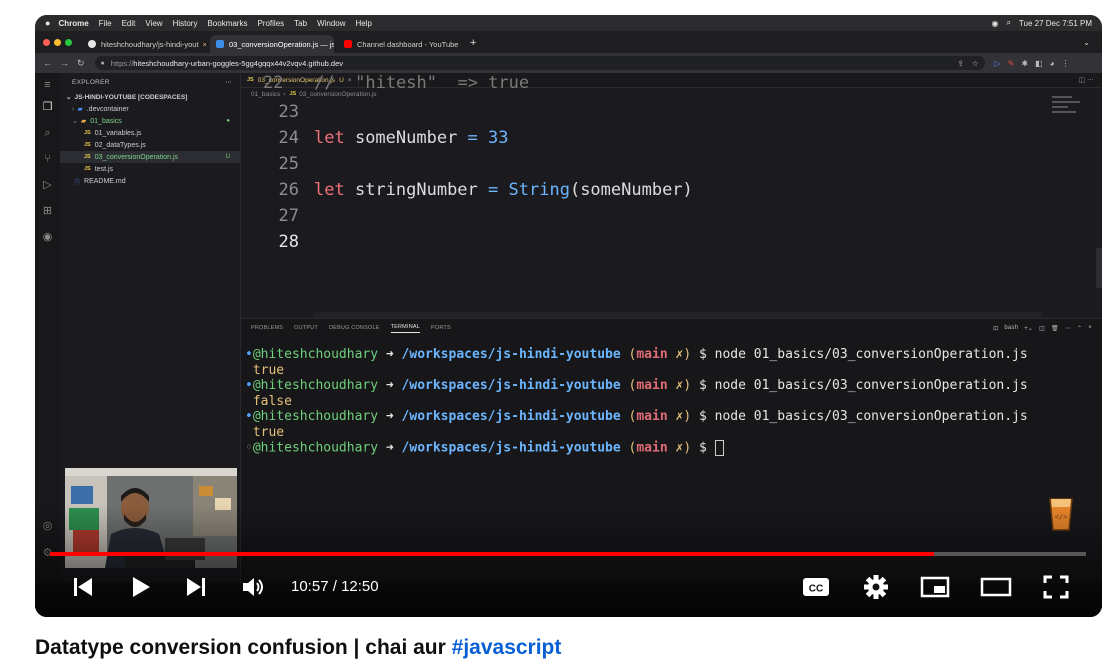 The width and height of the screenshot is (1114, 672). I want to click on code-line-24: 24 let someNumber = 33, so click(671, 138).